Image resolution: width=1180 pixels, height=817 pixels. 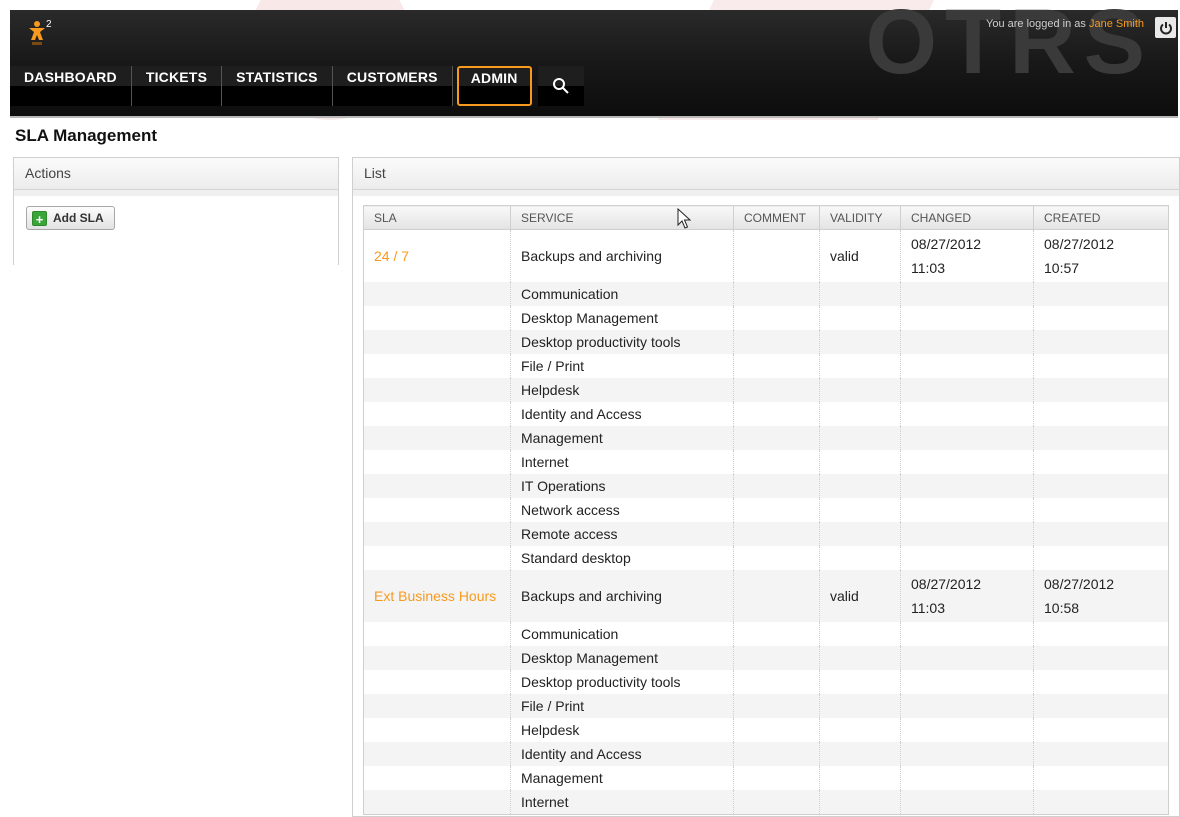 I want to click on changed-date: 08/27/2012, so click(x=946, y=244).